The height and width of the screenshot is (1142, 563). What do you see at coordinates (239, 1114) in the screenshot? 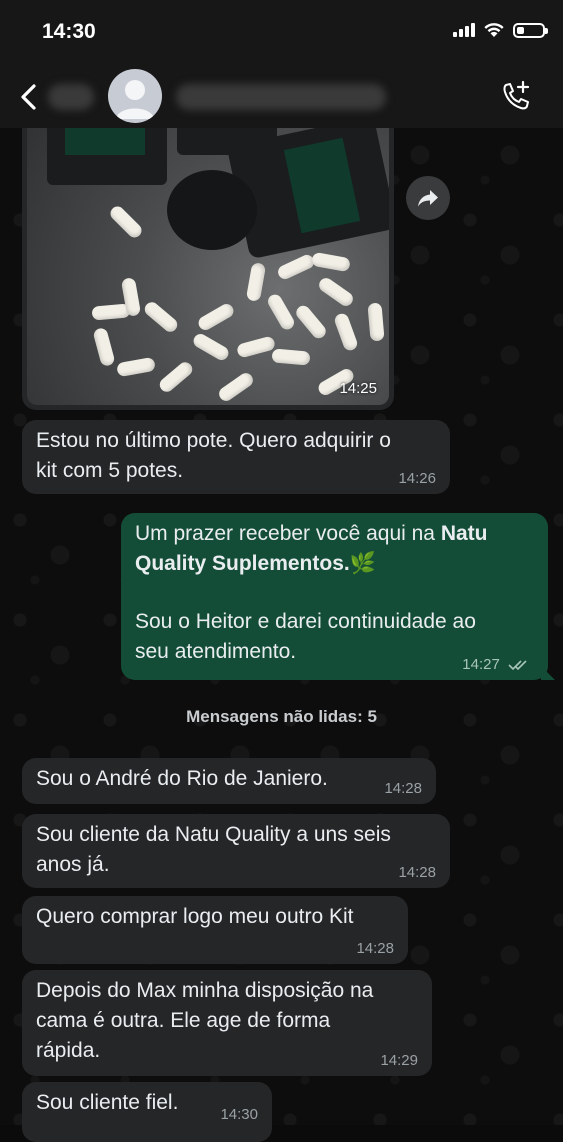
I see `message-time: 14:30` at bounding box center [239, 1114].